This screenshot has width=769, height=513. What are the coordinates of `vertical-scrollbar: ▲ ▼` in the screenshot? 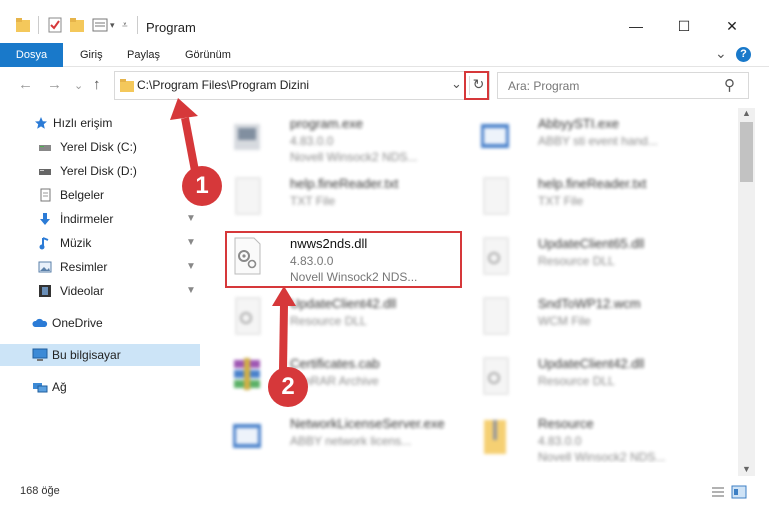 It's located at (746, 292).